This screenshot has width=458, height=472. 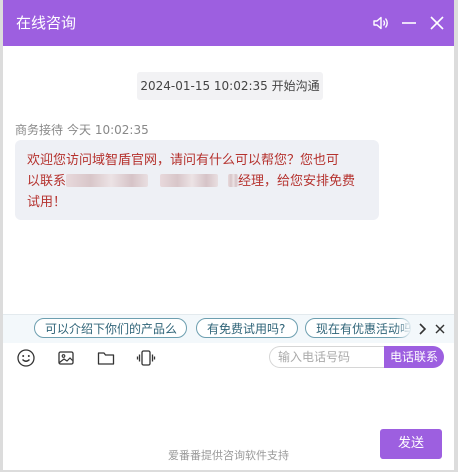 I want to click on sender-name: 商务接待, so click(x=39, y=130).